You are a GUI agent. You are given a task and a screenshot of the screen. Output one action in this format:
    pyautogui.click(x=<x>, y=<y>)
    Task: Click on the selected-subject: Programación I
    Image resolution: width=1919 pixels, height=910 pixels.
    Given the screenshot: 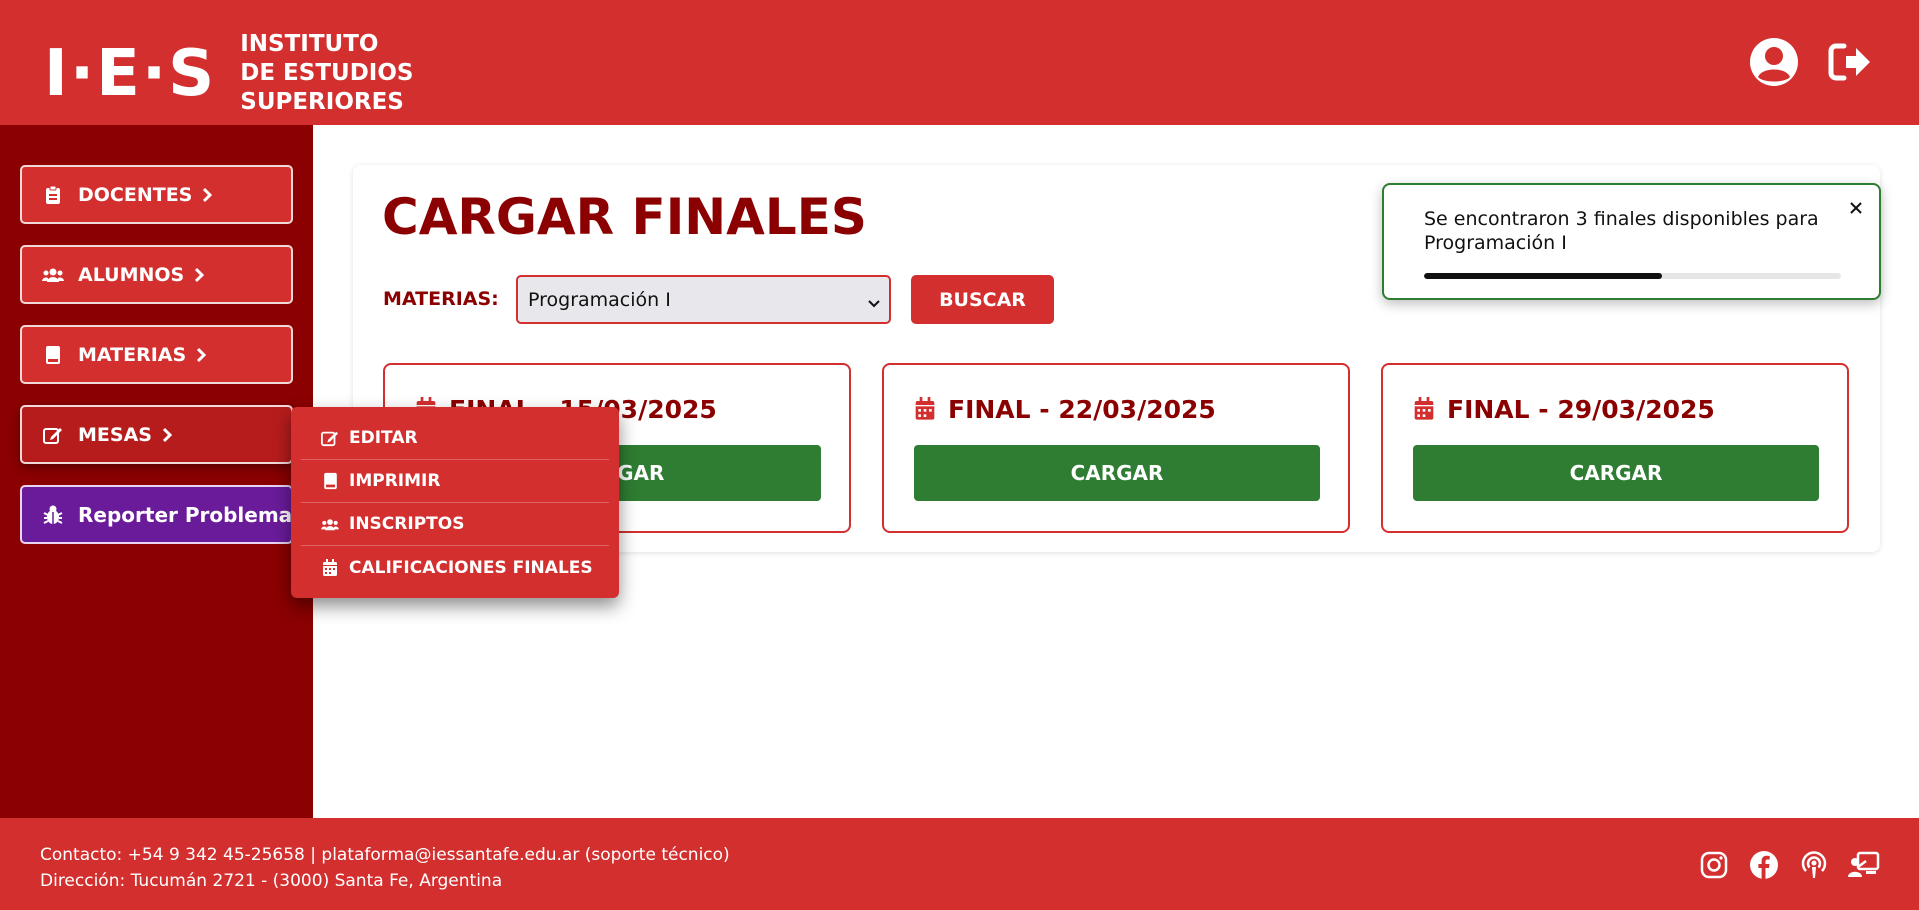 What is the action you would take?
    pyautogui.click(x=599, y=299)
    